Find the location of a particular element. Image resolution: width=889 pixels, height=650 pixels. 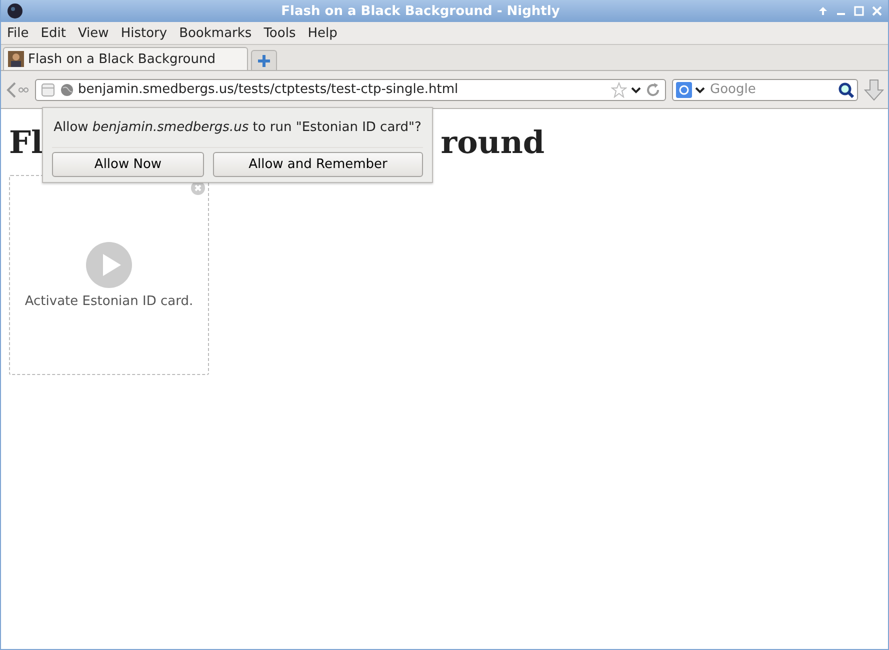

menu-item: Tools is located at coordinates (280, 33).